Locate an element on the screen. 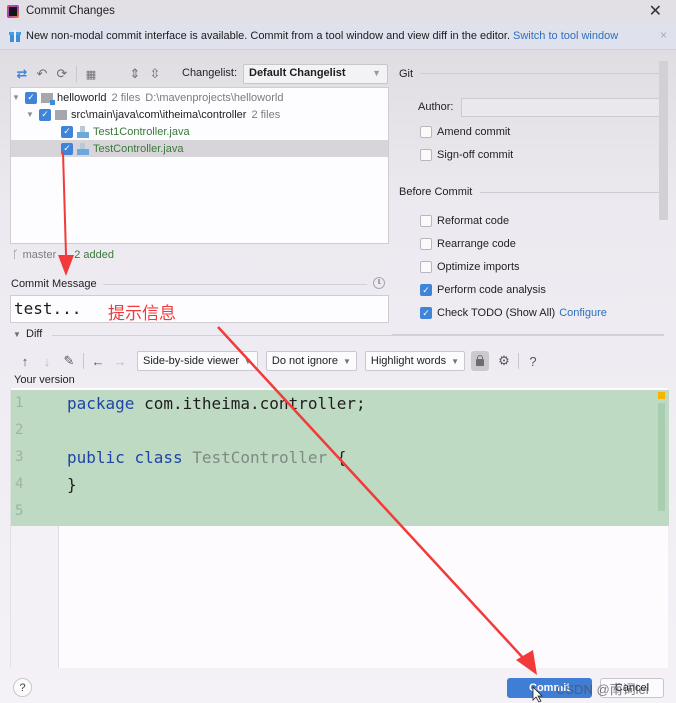 This screenshot has width=676, height=703. configure-link: Configure is located at coordinates (583, 313).